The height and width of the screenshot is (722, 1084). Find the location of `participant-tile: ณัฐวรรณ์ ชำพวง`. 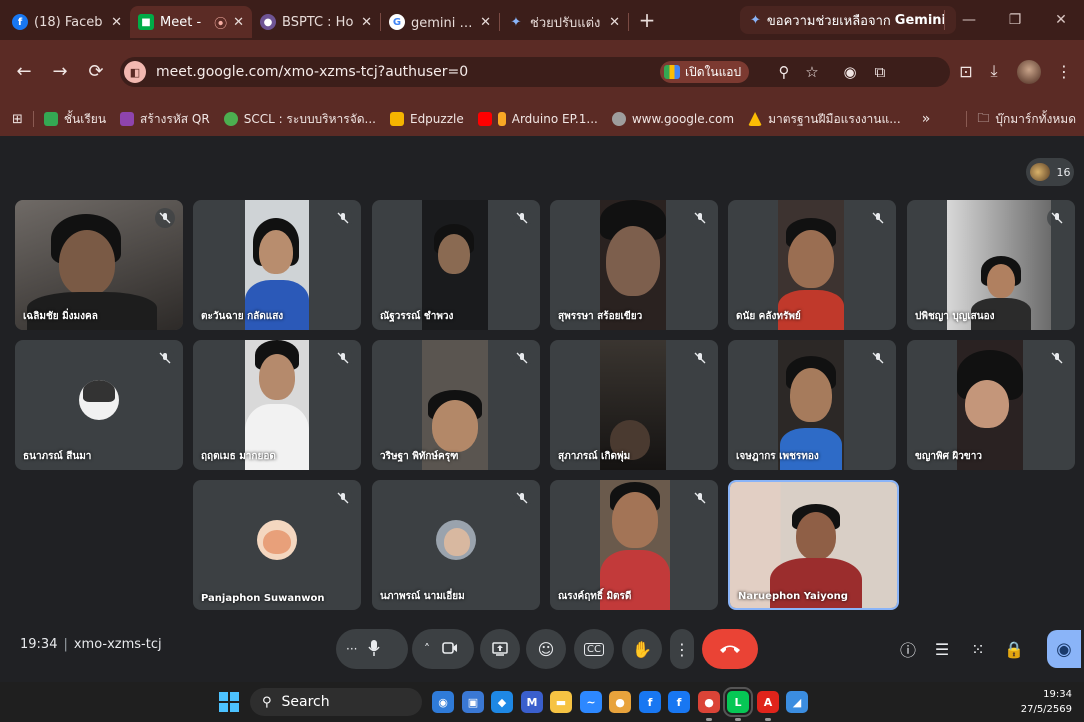

participant-tile: ณัฐวรรณ์ ชำพวง is located at coordinates (456, 265).